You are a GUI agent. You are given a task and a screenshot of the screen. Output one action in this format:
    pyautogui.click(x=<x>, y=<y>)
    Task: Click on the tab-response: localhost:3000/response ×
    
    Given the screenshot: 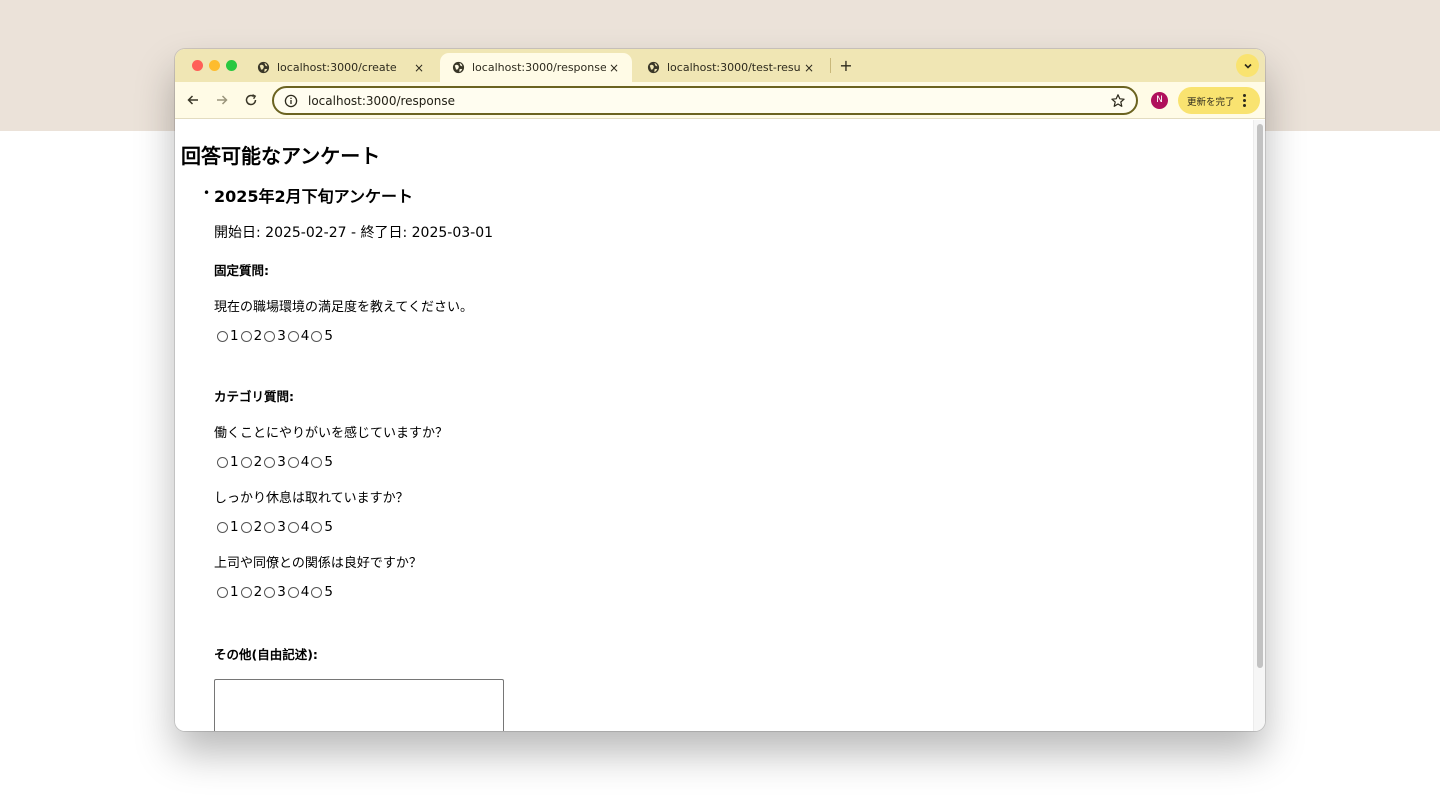 What is the action you would take?
    pyautogui.click(x=536, y=67)
    